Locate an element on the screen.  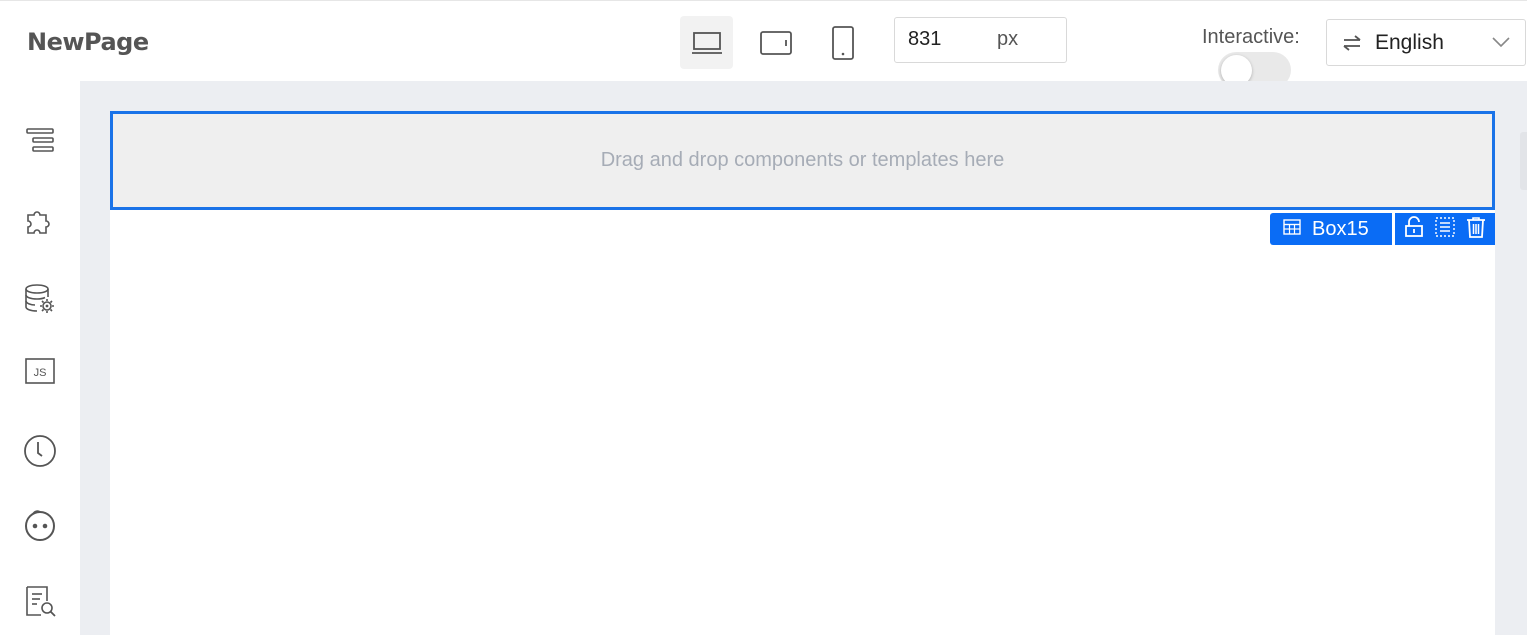
outline-icon is located at coordinates (40, 143).